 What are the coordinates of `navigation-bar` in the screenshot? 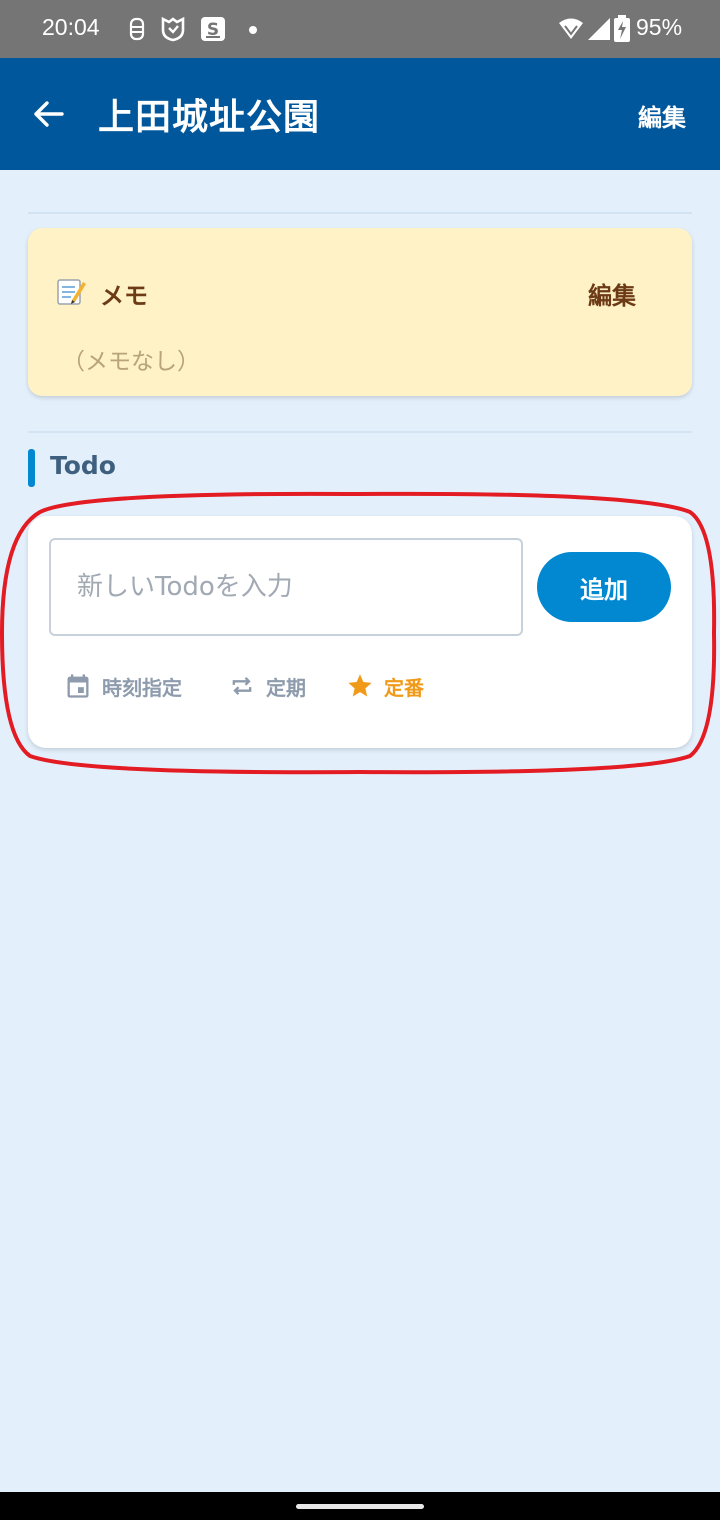 It's located at (360, 1506).